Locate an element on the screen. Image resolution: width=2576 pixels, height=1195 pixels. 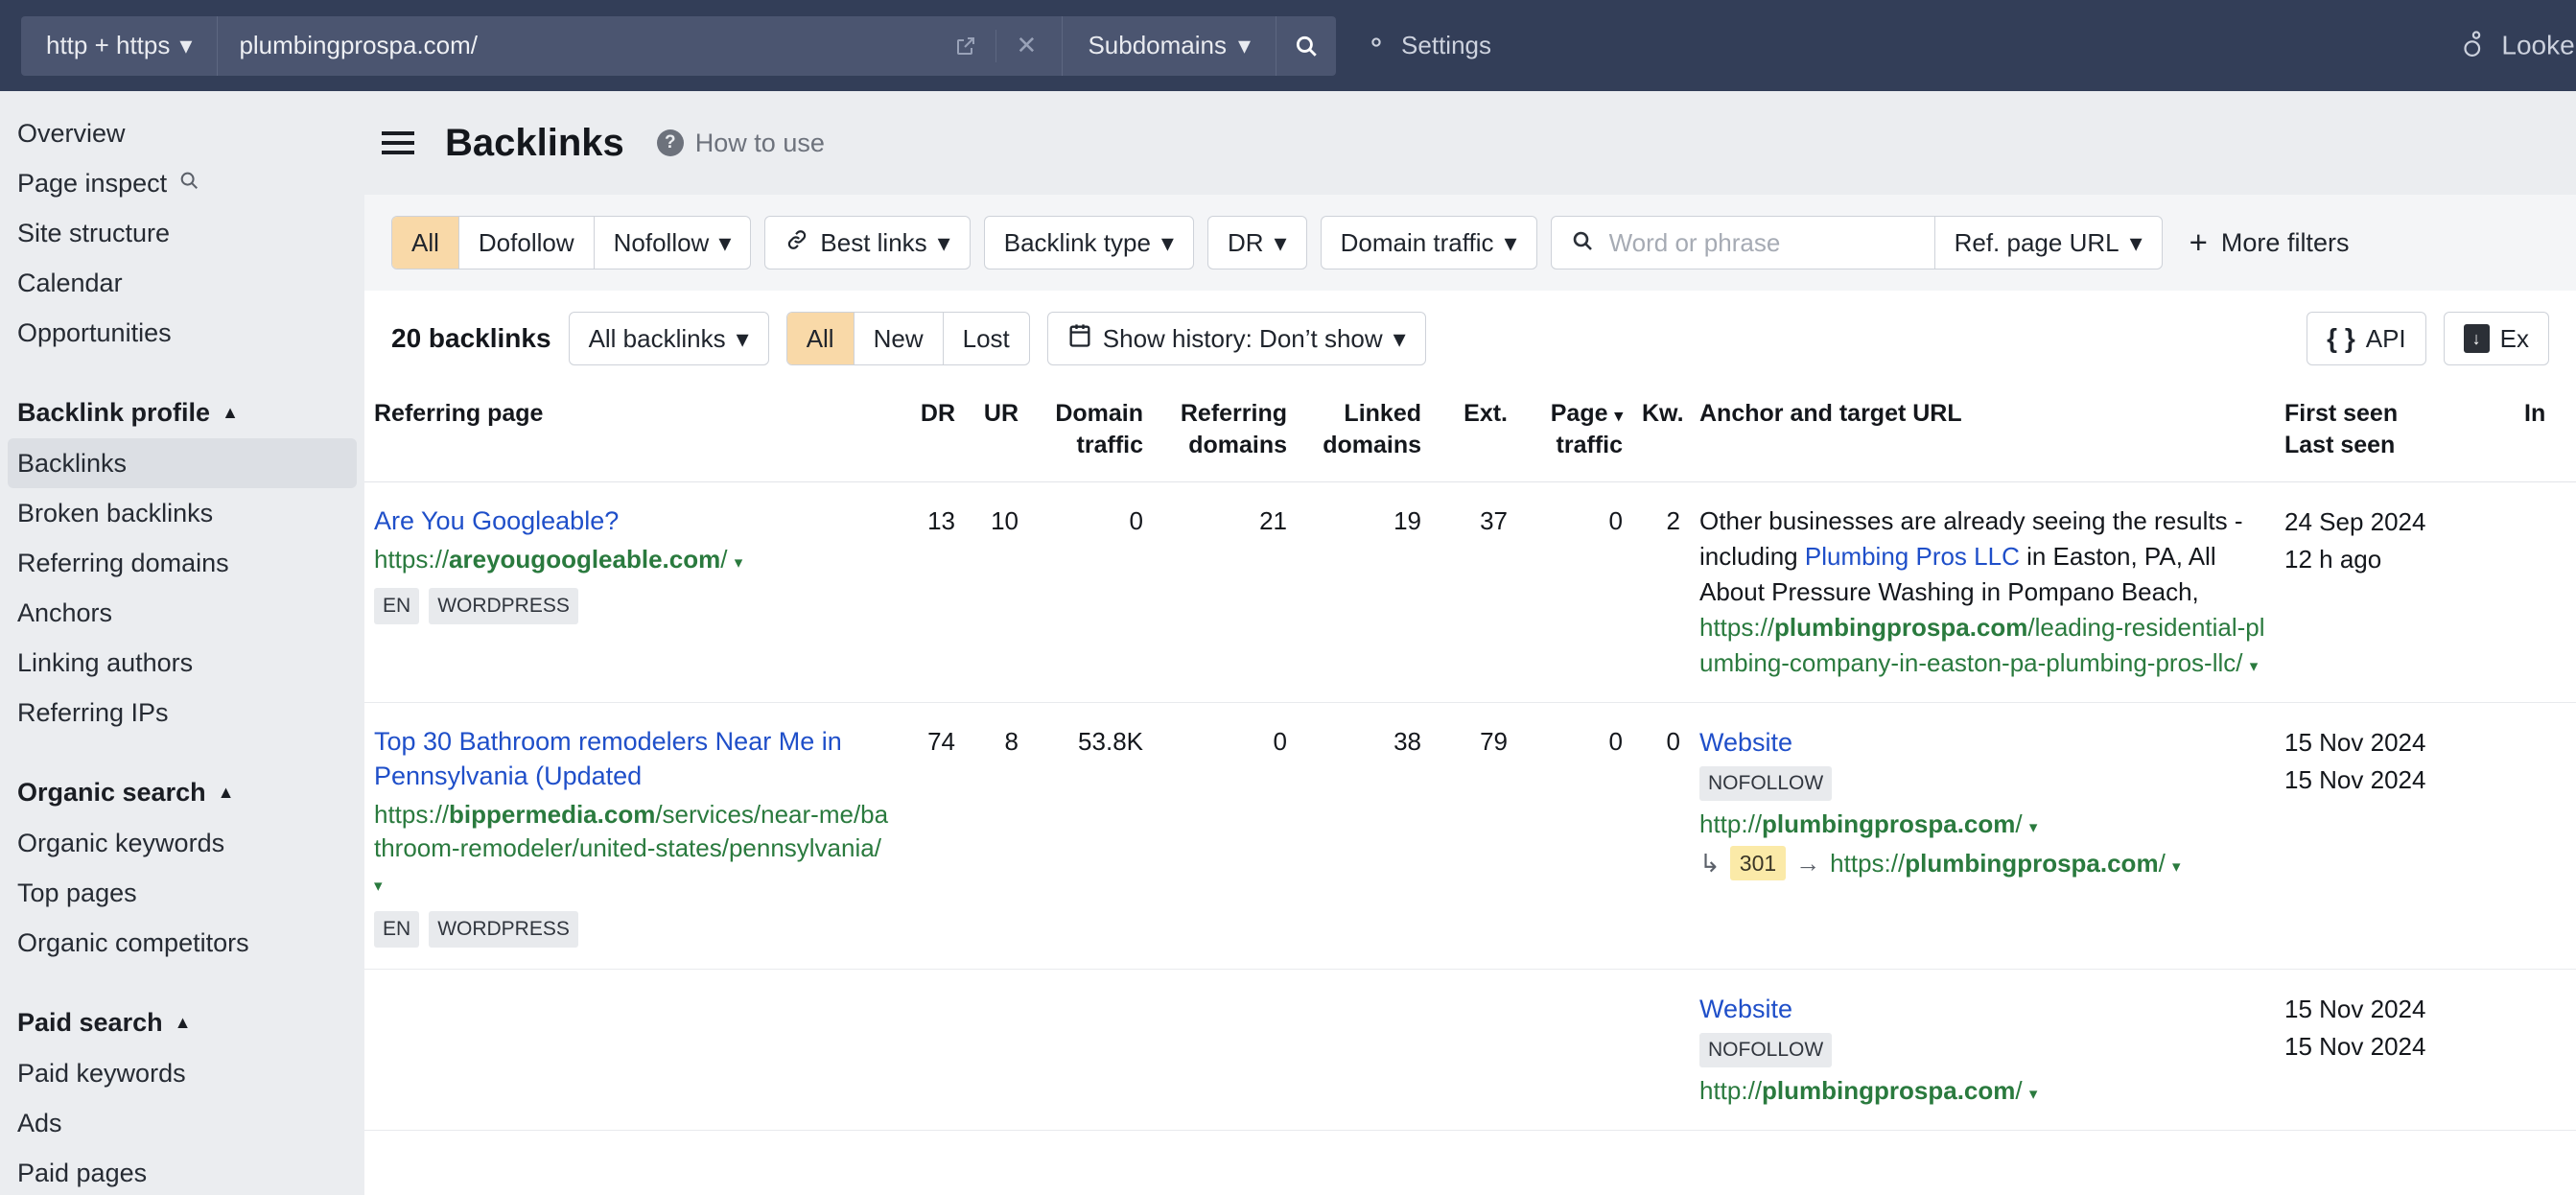
ref-page-url-select: Ref. page URL ▾ is located at coordinates (2048, 243).